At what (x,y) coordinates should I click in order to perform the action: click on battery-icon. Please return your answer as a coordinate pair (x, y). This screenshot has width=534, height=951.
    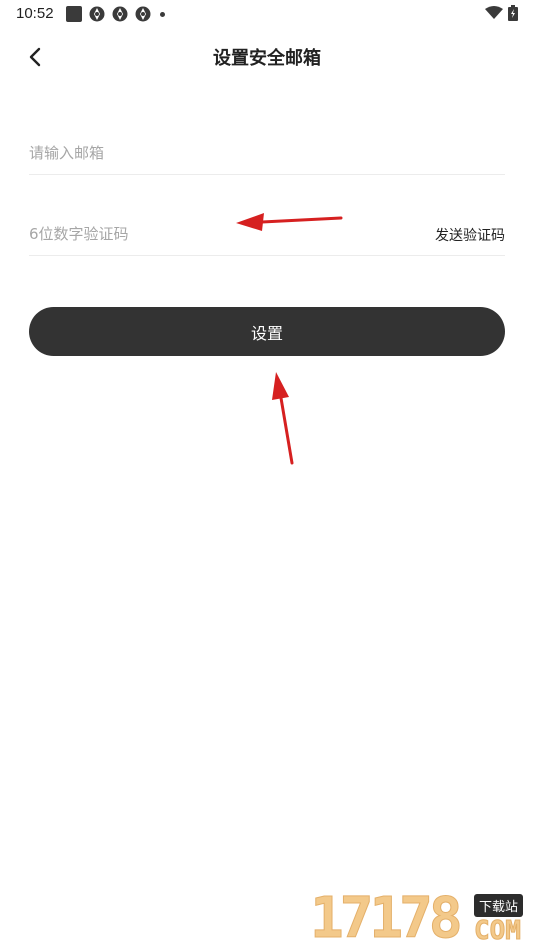
    Looking at the image, I should click on (513, 13).